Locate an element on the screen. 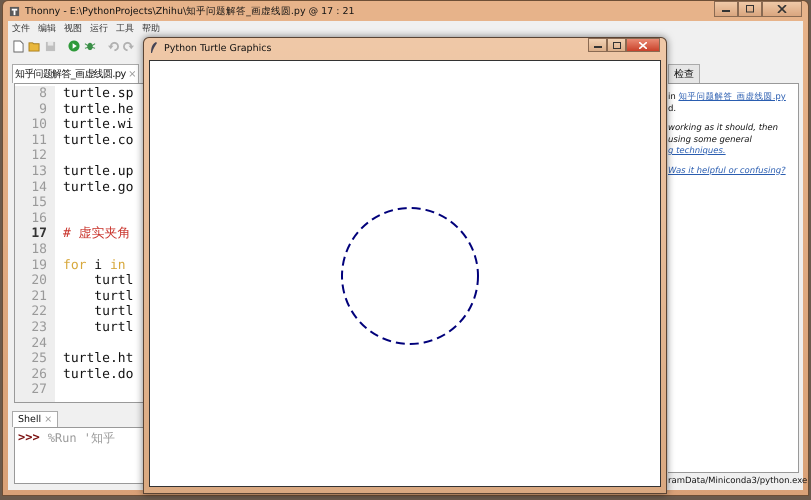  window-title: Thonny - E:\PythonProjects\Zhihu\知乎问题解答_画虚线圆.py @ 17 : 21 is located at coordinates (190, 11).